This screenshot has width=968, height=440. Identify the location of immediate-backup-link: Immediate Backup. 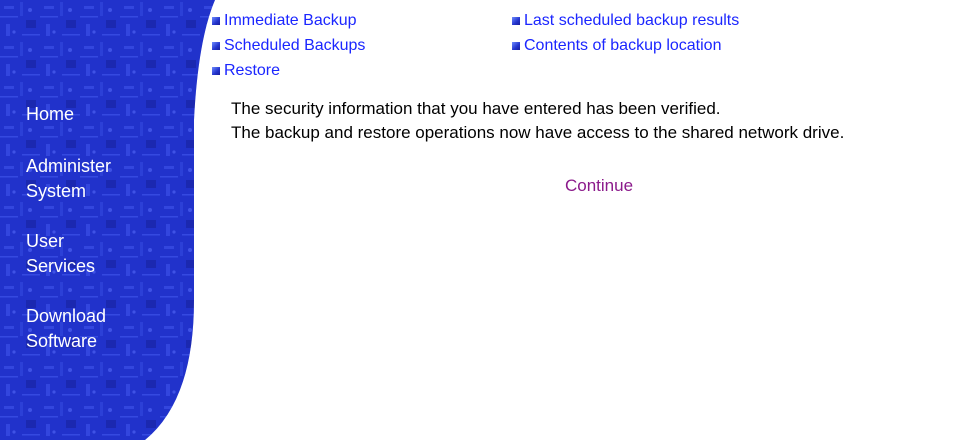
(284, 21).